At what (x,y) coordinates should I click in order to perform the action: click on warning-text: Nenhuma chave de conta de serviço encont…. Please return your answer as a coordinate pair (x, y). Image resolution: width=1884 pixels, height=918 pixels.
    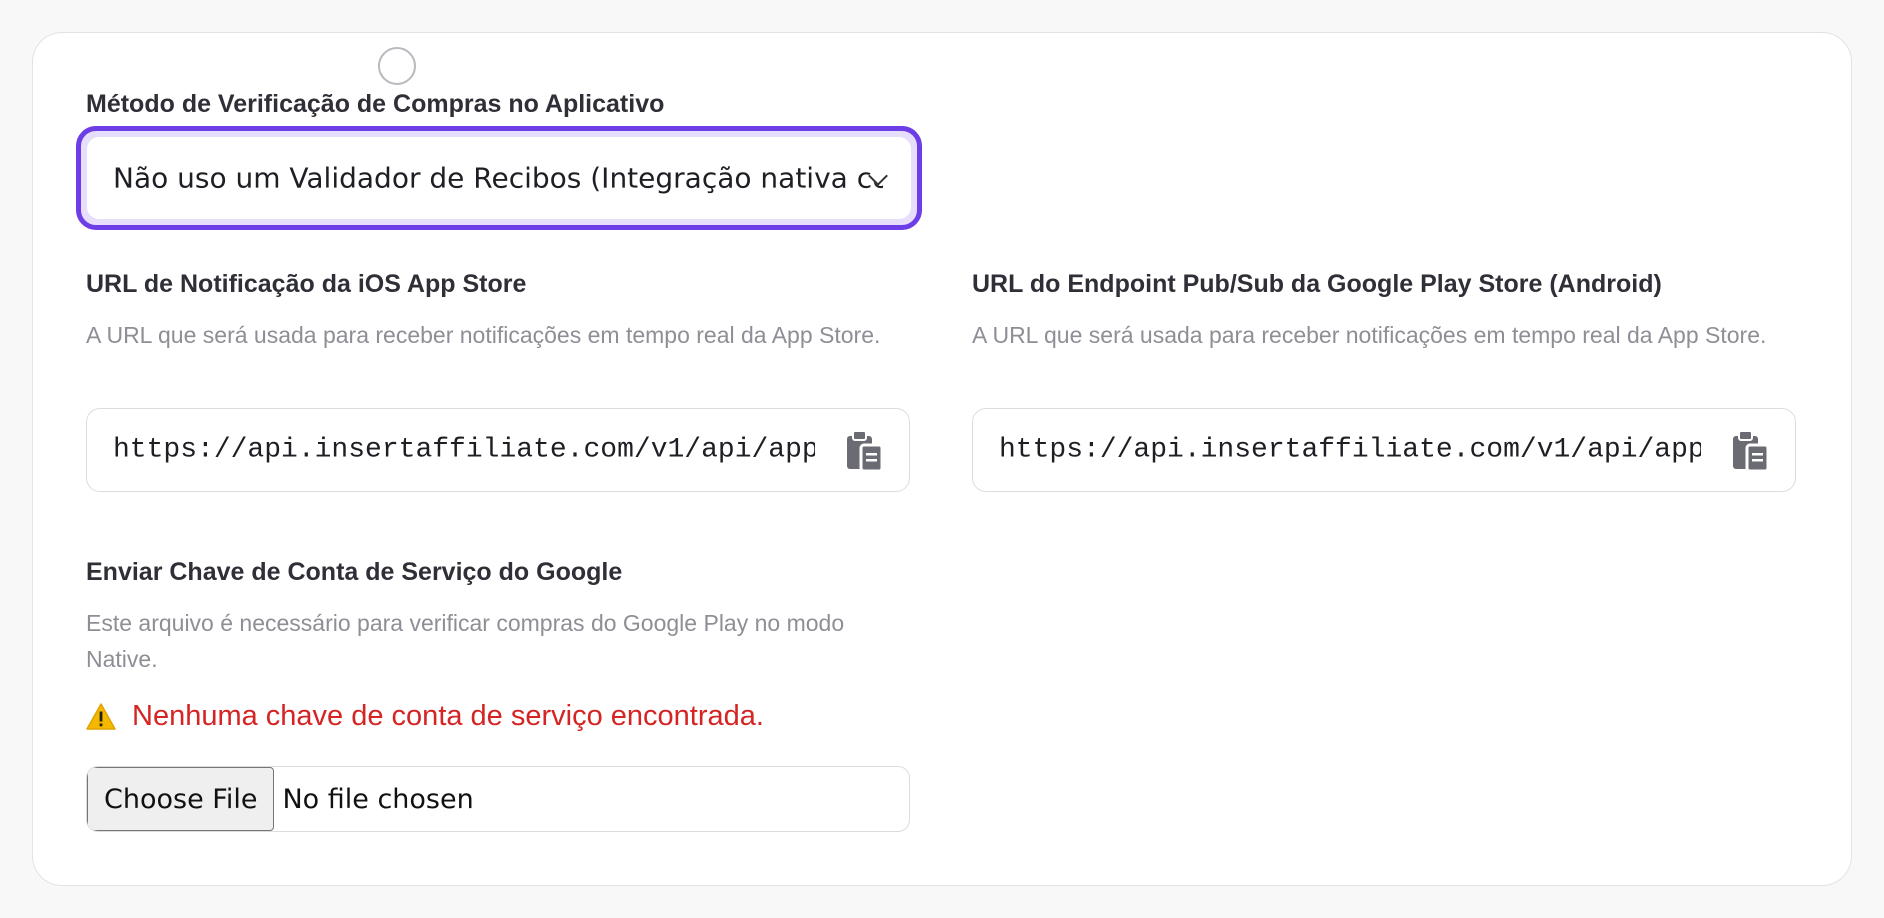
    Looking at the image, I should click on (448, 716).